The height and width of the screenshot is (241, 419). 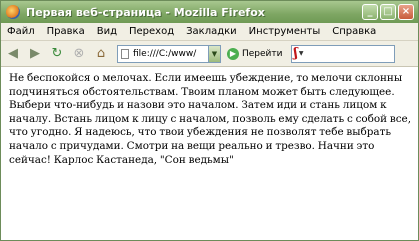 What do you see at coordinates (342, 53) in the screenshot?
I see `search-box: ʃ ▼` at bounding box center [342, 53].